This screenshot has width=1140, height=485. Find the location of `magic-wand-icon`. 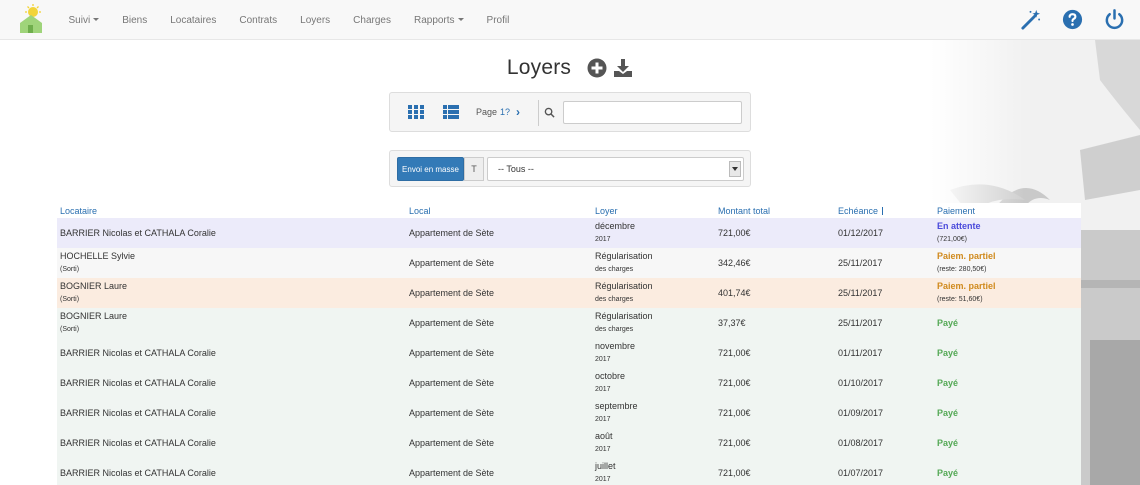

magic-wand-icon is located at coordinates (1030, 19).